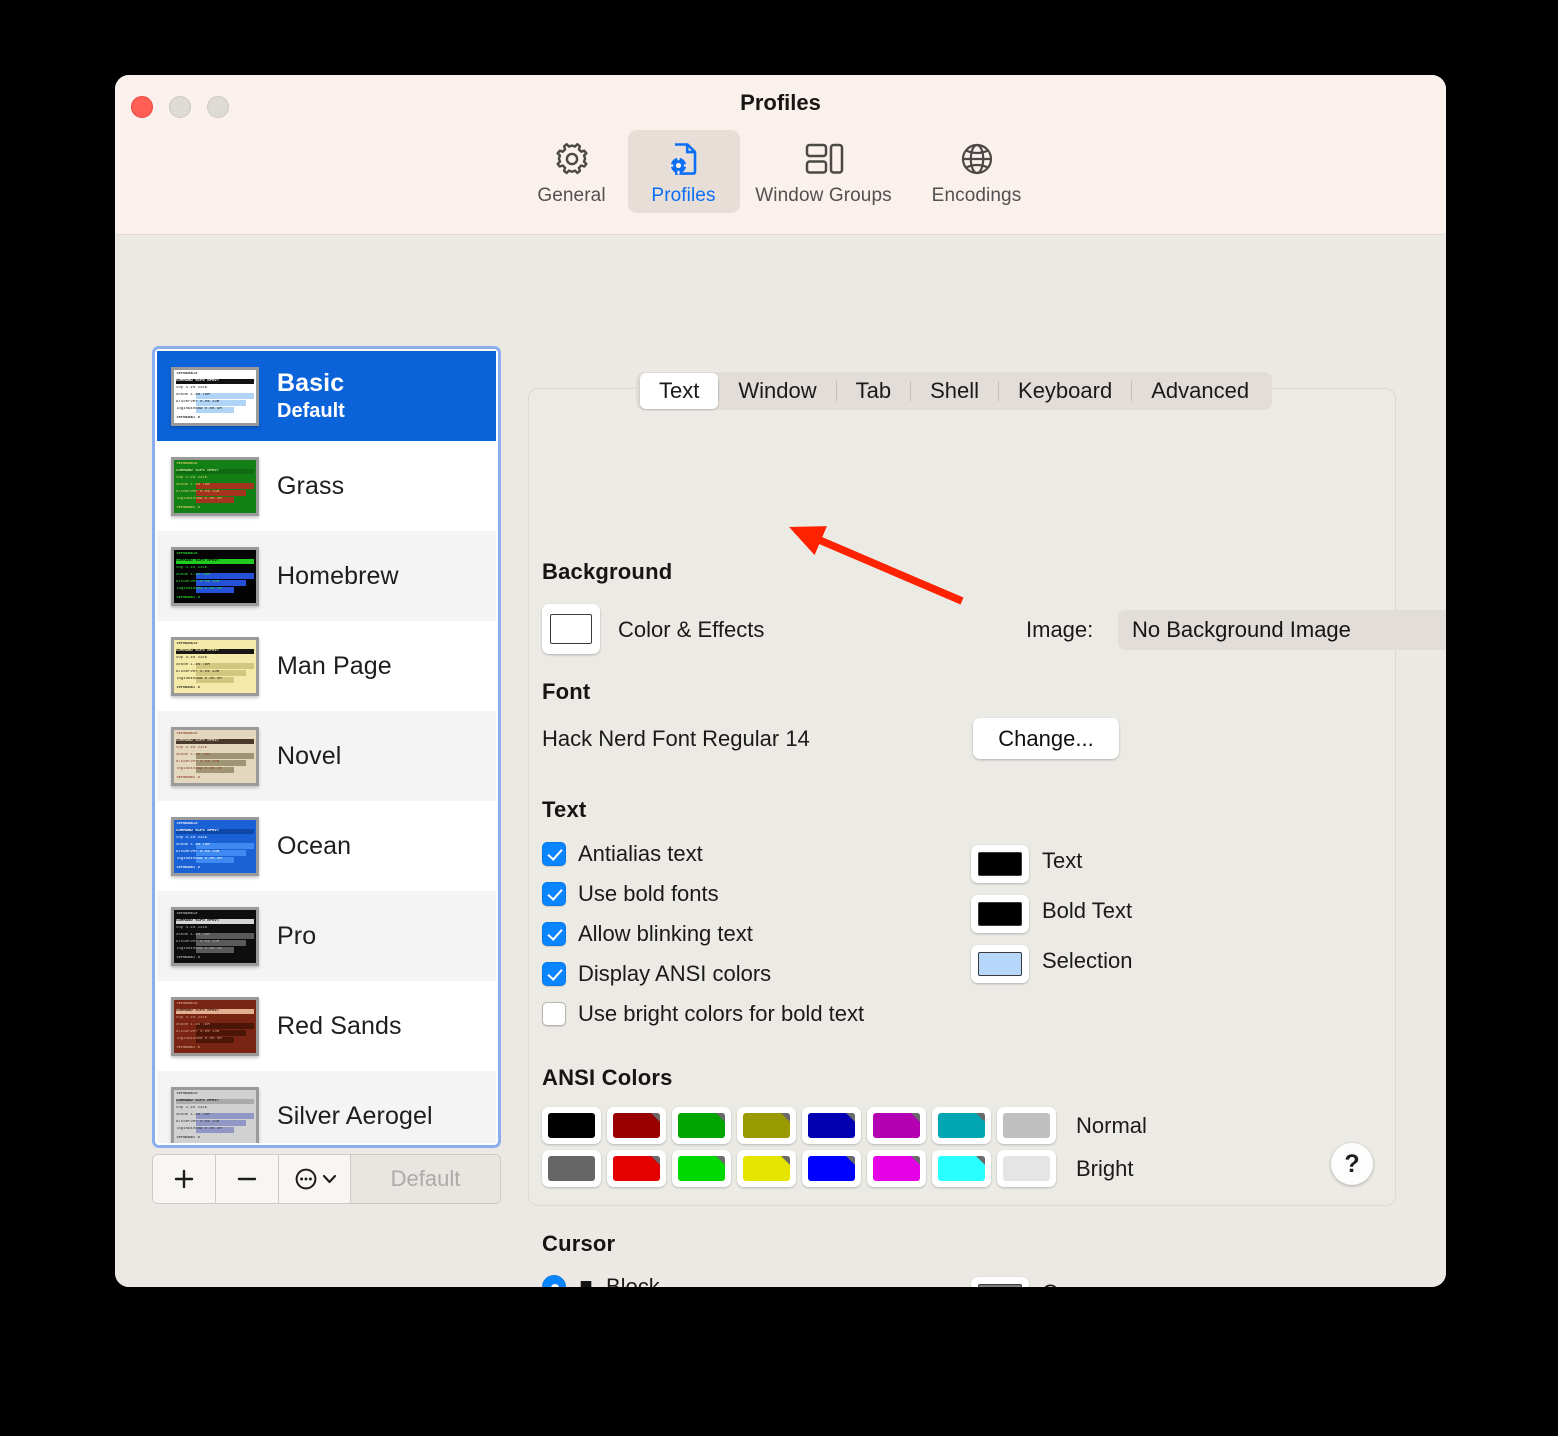 This screenshot has width=1558, height=1436. Describe the element at coordinates (1000, 1285) in the screenshot. I see `color-swatch` at that location.